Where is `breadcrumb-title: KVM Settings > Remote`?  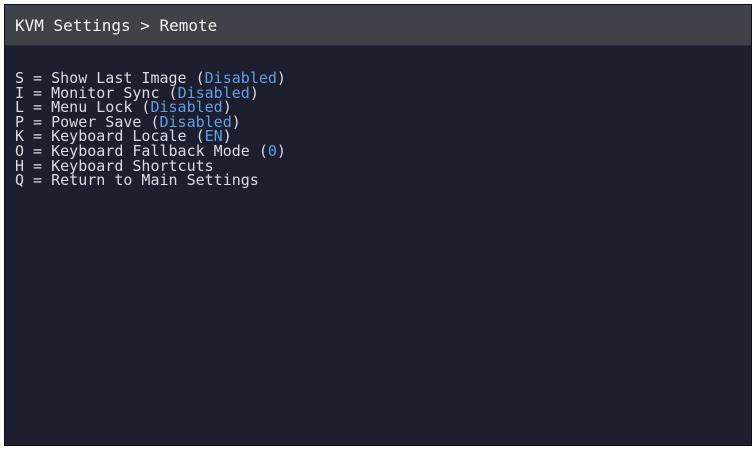 breadcrumb-title: KVM Settings > Remote is located at coordinates (378, 25).